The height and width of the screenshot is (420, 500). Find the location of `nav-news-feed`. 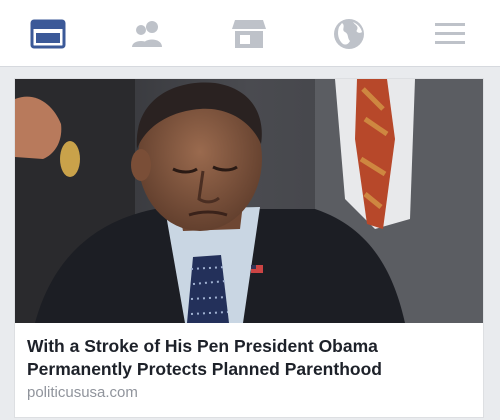

nav-news-feed is located at coordinates (48, 33).